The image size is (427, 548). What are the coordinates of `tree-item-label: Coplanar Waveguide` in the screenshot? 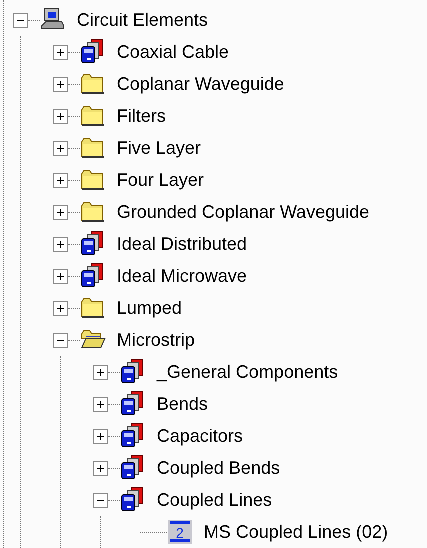 It's located at (196, 84).